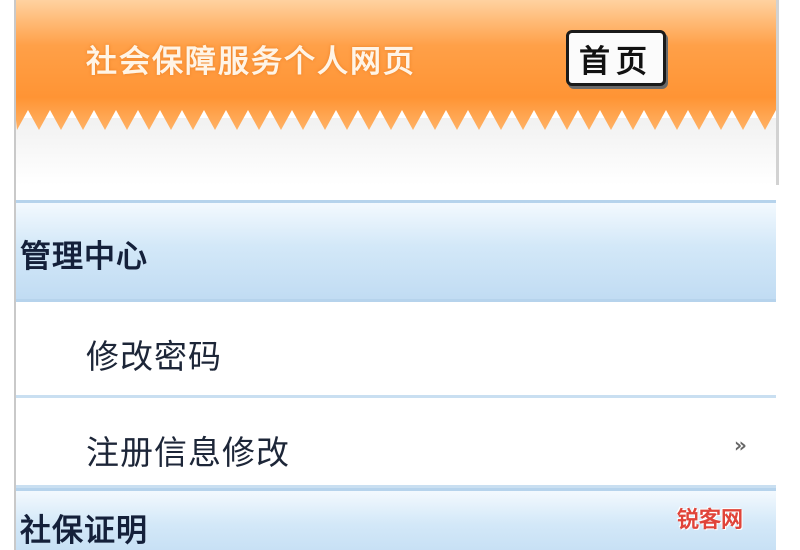  I want to click on site-title: 社会保障服务个人网页, so click(251, 62).